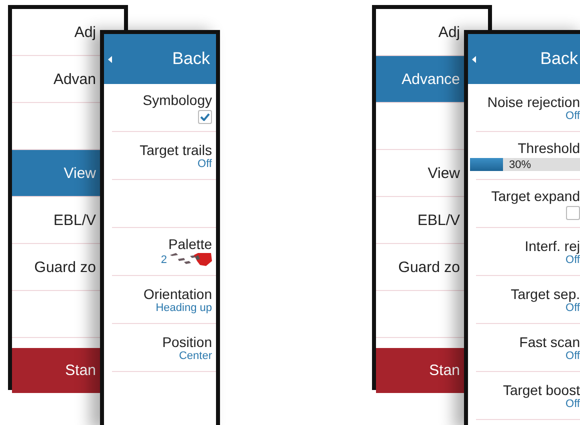 The image size is (580, 425). Describe the element at coordinates (195, 356) in the screenshot. I see `setting-value: Center` at that location.